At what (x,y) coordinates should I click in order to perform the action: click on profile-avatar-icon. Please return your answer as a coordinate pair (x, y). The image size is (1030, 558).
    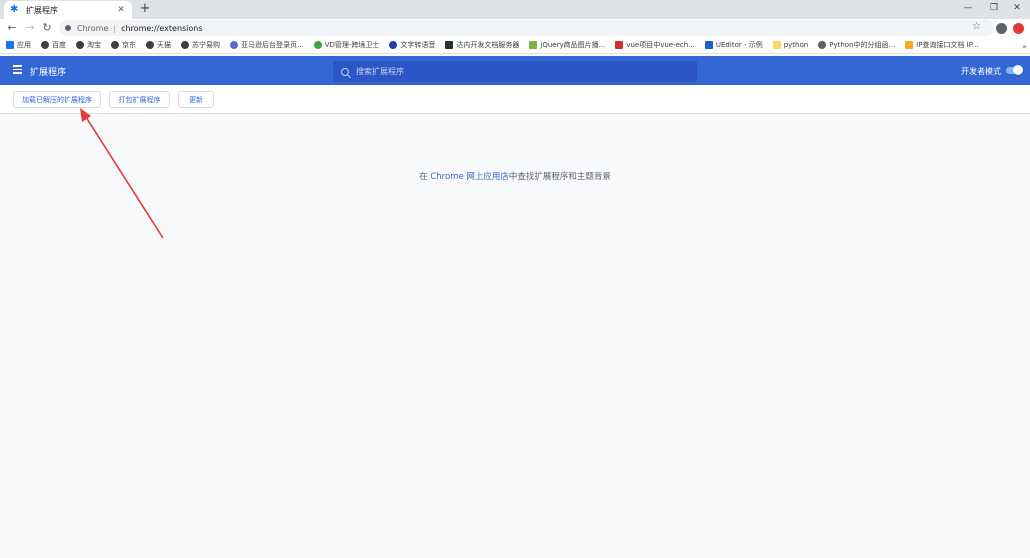
    Looking at the image, I should click on (1001, 28).